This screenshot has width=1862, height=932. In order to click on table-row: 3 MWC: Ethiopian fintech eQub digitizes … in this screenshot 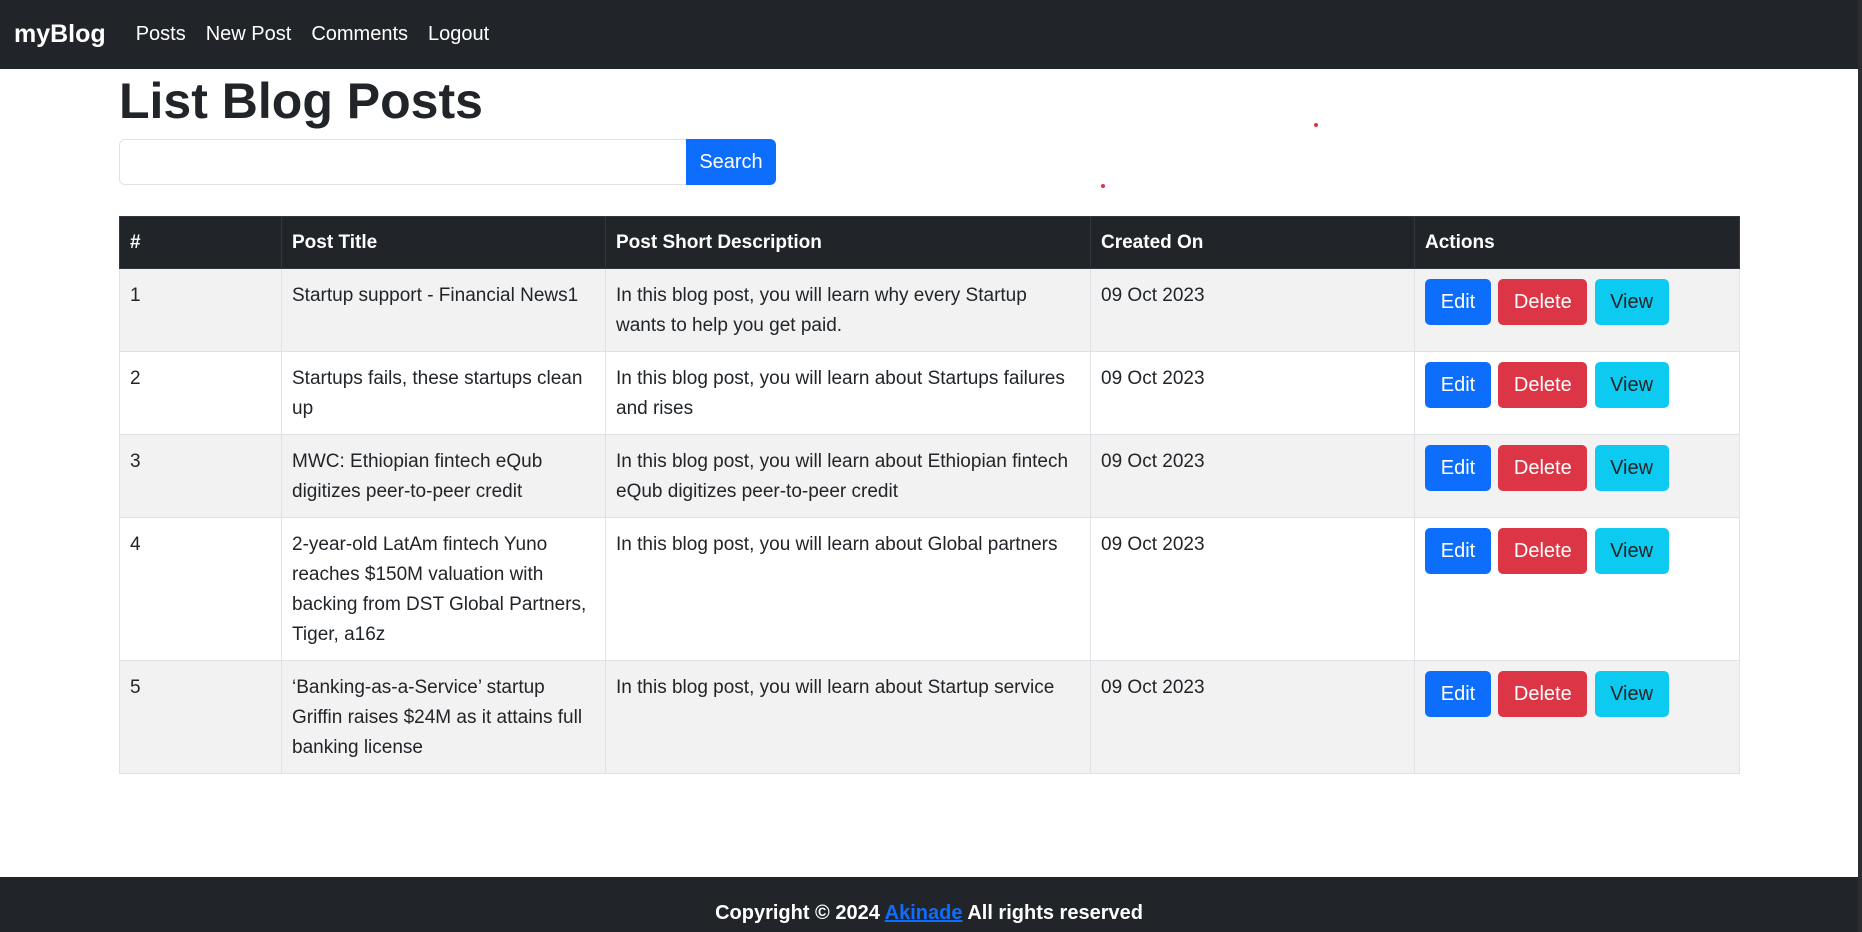, I will do `click(929, 476)`.